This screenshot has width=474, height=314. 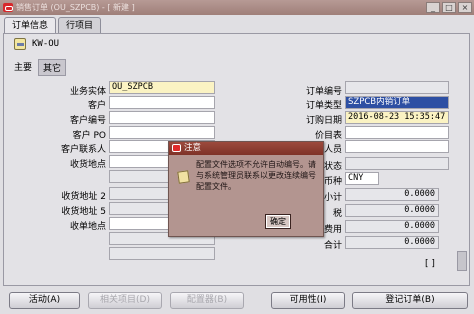 I want to click on scrollbar-stub, so click(x=462, y=261).